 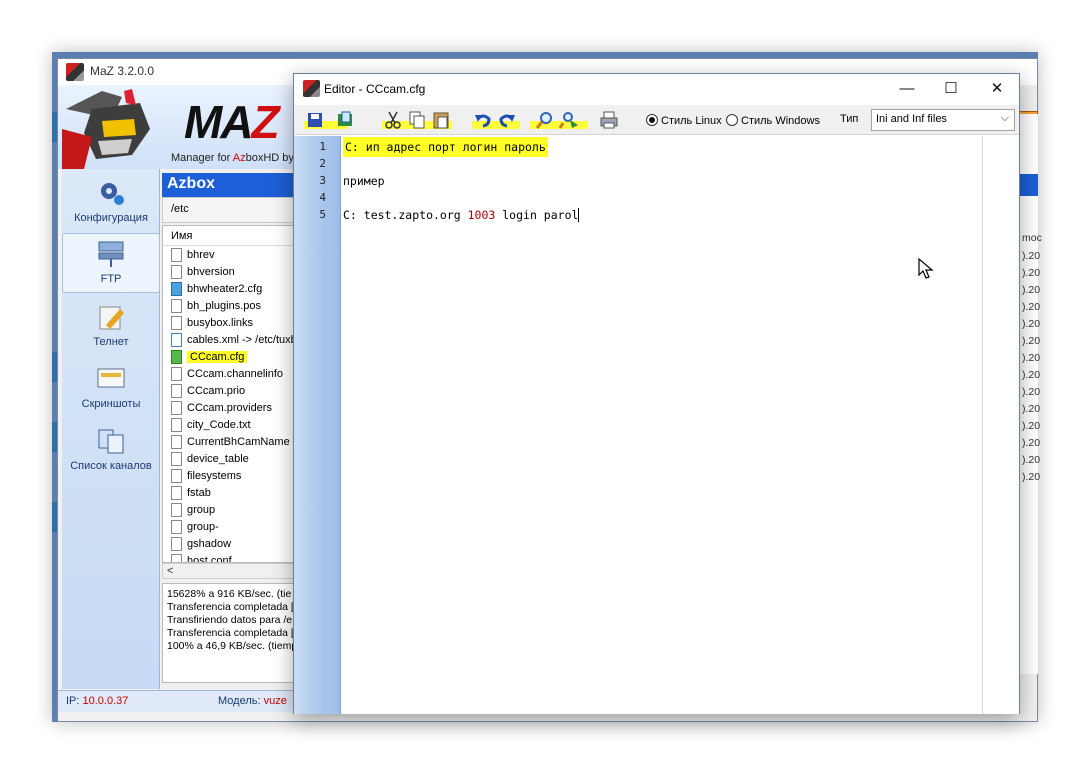 I want to click on print-button, so click(x=609, y=120).